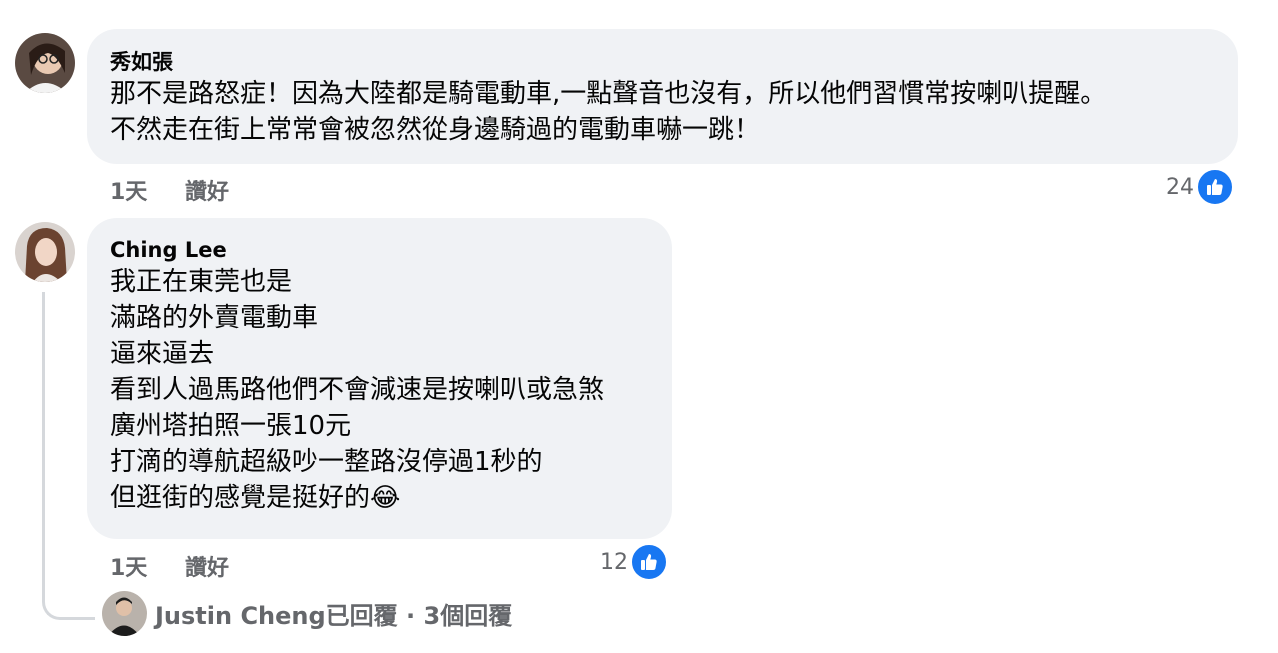 Image resolution: width=1278 pixels, height=653 pixels. What do you see at coordinates (435, 130) in the screenshot?
I see `comment-text-line: 不然走在街上常常會被忽然從身邊騎過的電動車嚇一跳！` at bounding box center [435, 130].